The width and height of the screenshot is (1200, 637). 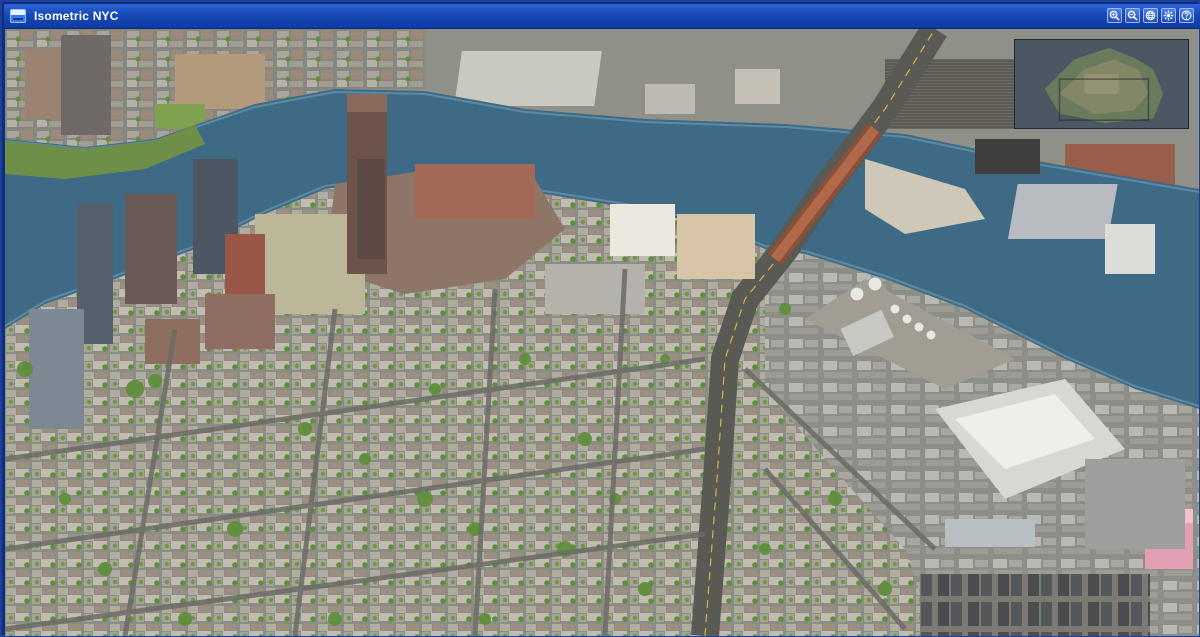 I want to click on globe-button, so click(x=1150, y=15).